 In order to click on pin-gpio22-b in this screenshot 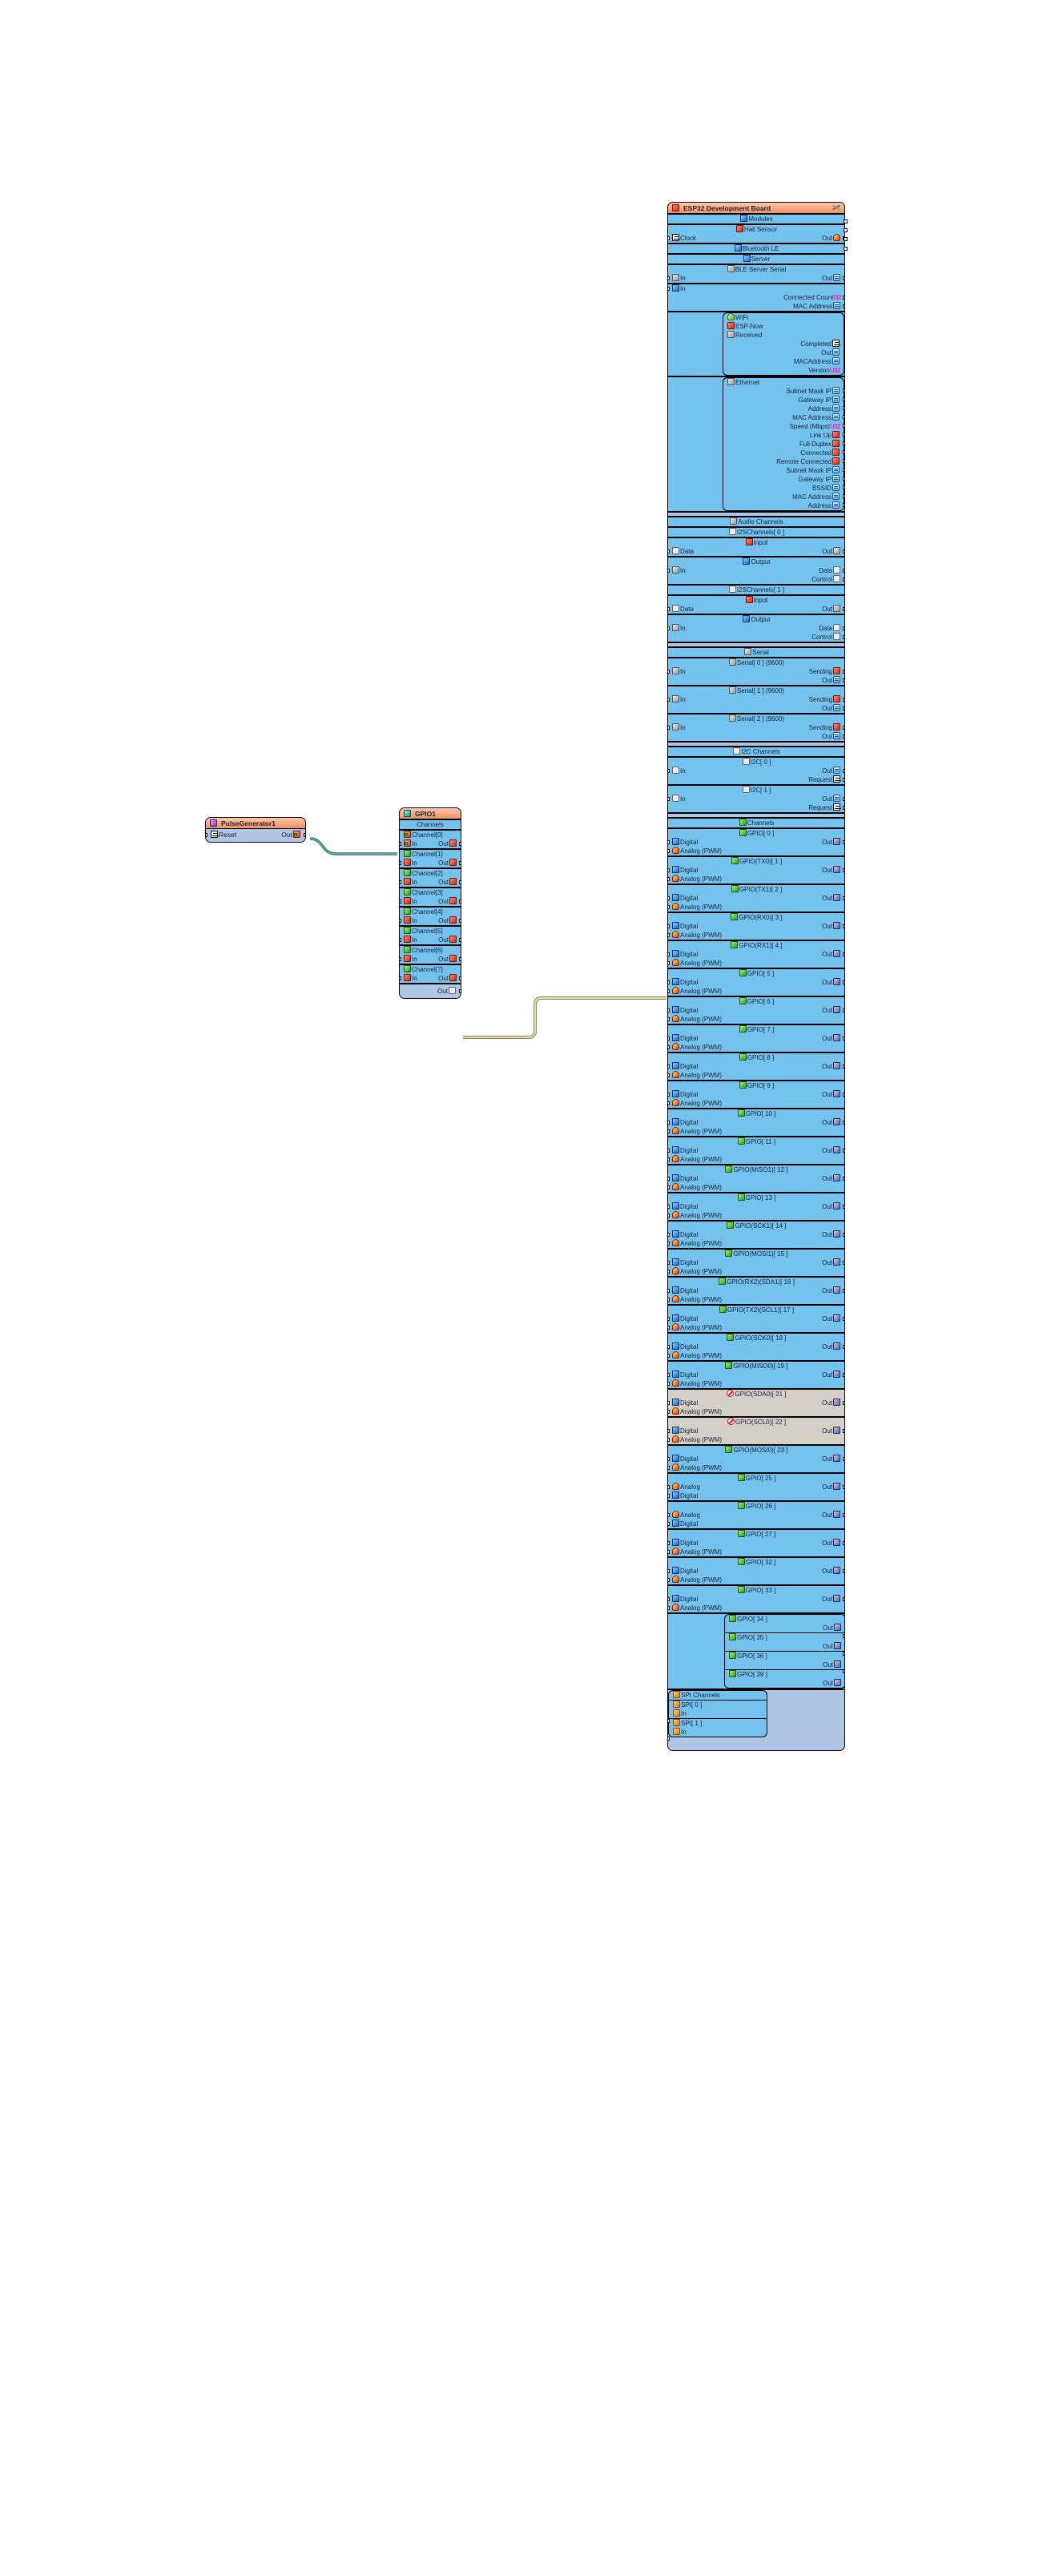, I will do `click(669, 1468)`.